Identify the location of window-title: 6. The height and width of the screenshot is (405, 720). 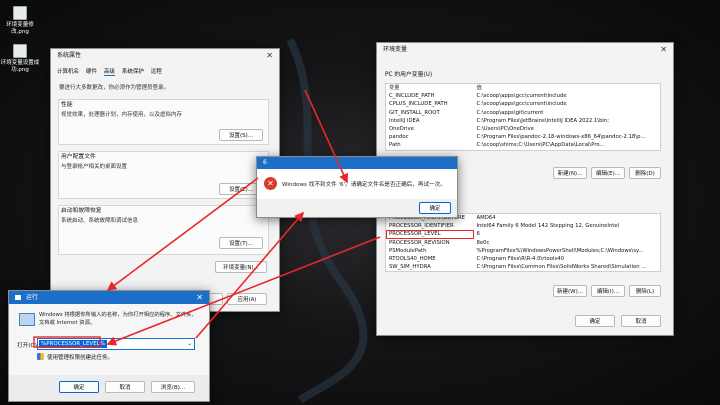
(265, 162).